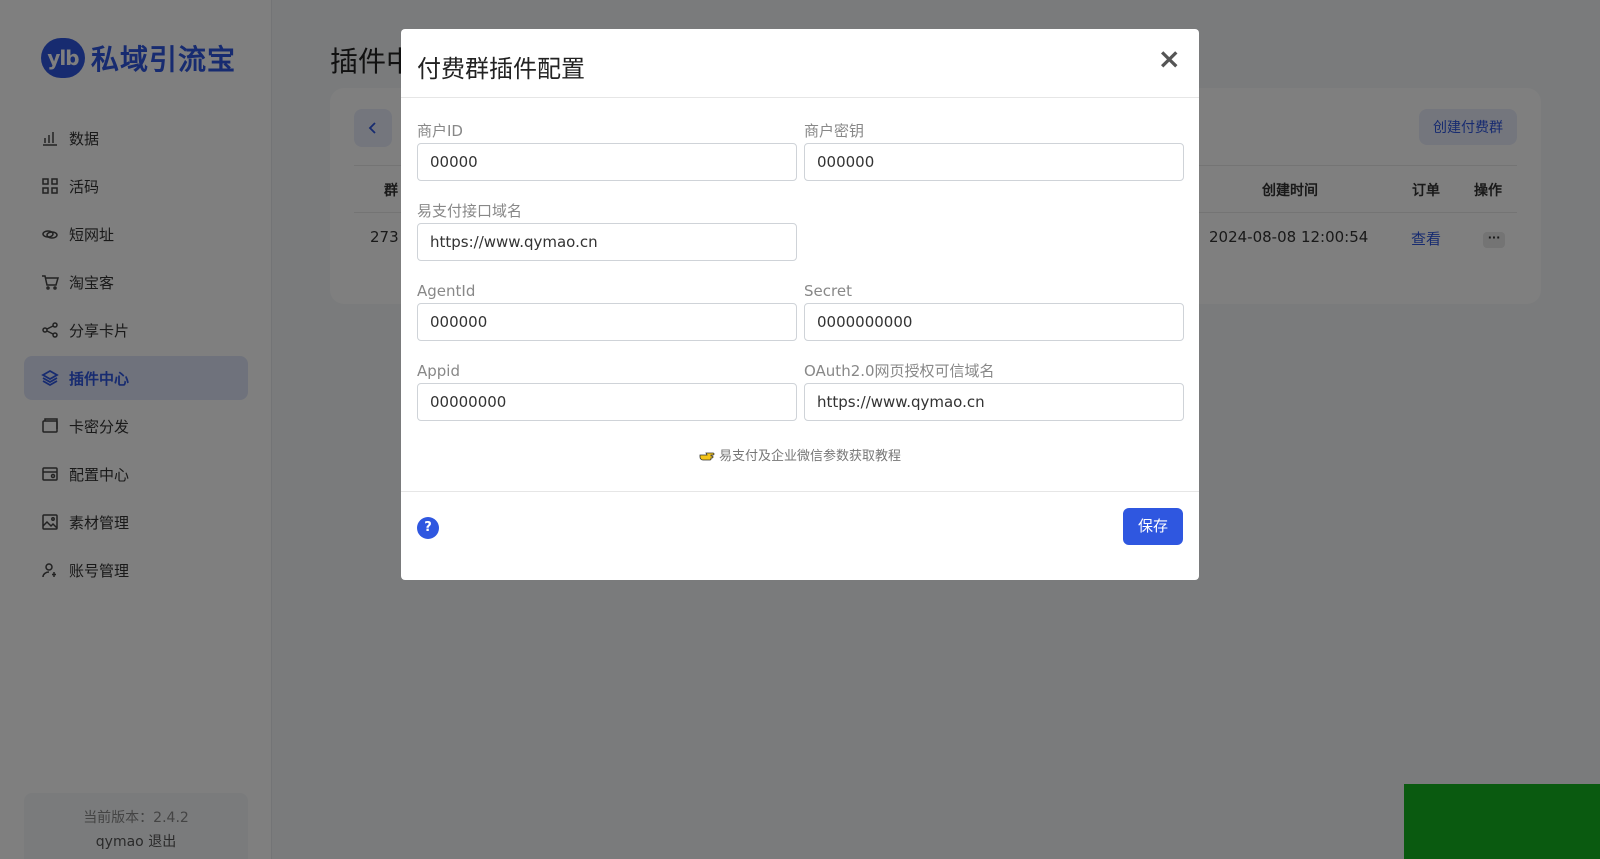 The image size is (1600, 859). I want to click on agent-id-input, so click(607, 322).